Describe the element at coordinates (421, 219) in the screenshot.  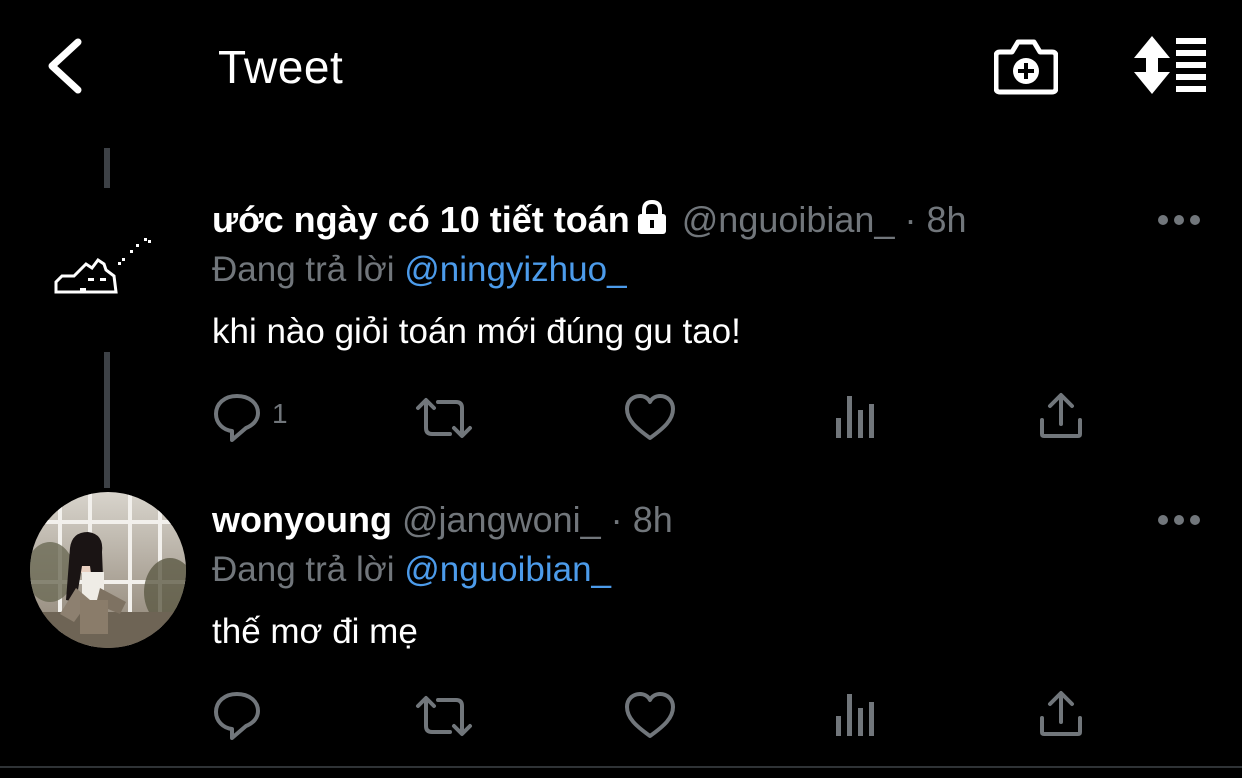
I see `display-name: ước ngày có 10 tiết toán` at that location.